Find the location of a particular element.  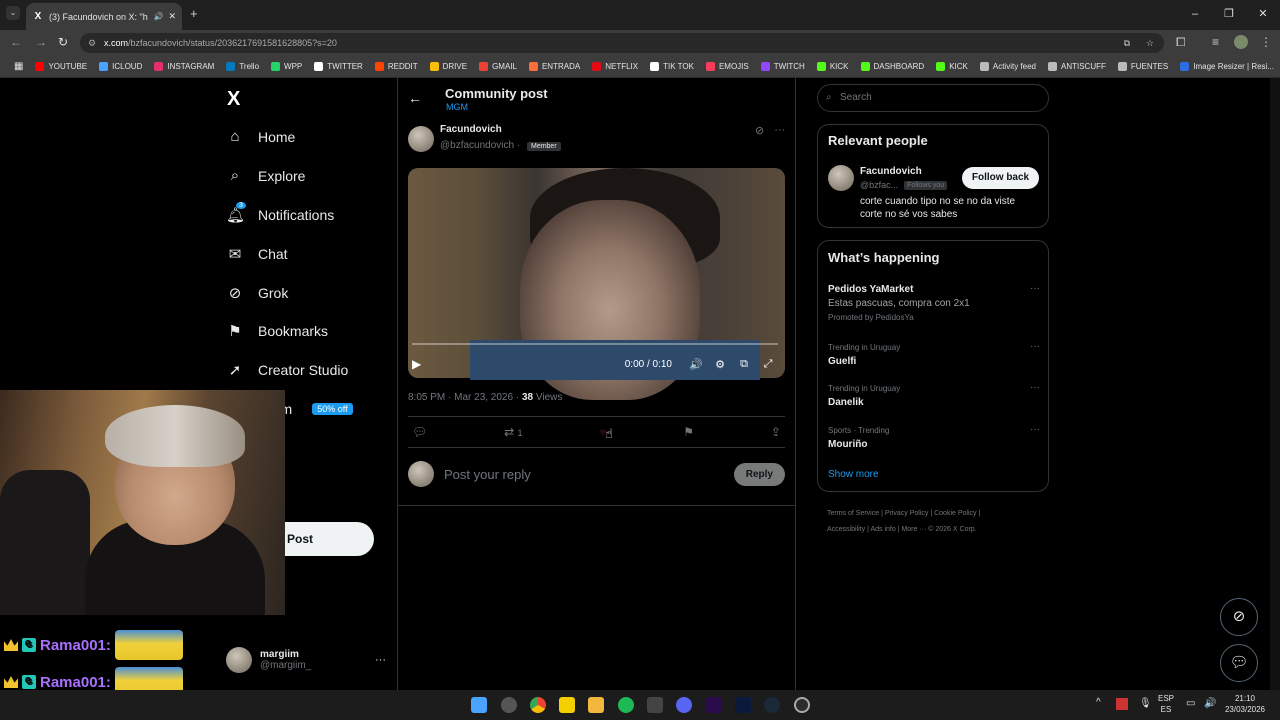

tray-app-icon is located at coordinates (1122, 704).